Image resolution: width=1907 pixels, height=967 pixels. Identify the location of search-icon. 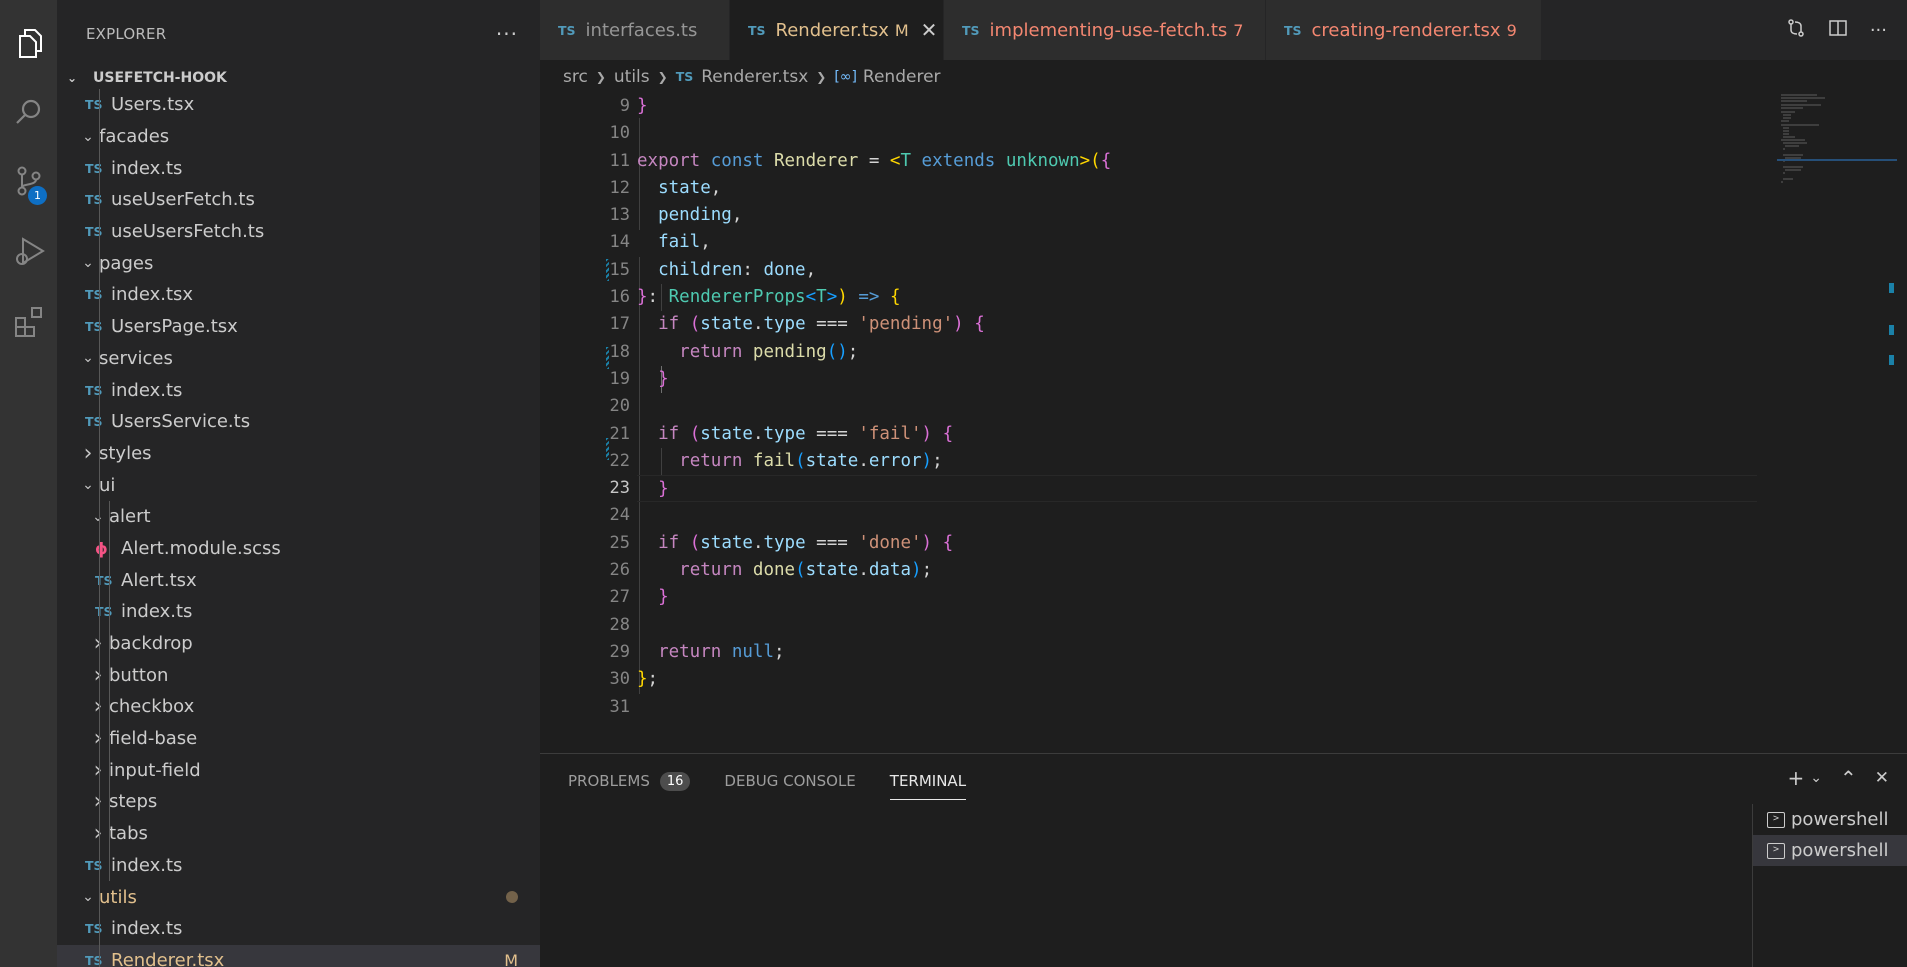
(28, 111).